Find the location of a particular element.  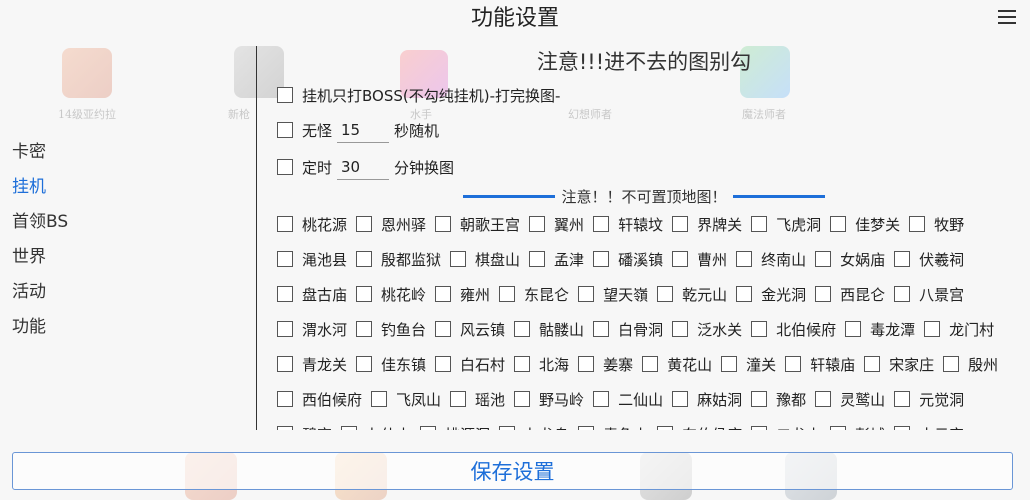

map-option: 北海 is located at coordinates (541, 364).